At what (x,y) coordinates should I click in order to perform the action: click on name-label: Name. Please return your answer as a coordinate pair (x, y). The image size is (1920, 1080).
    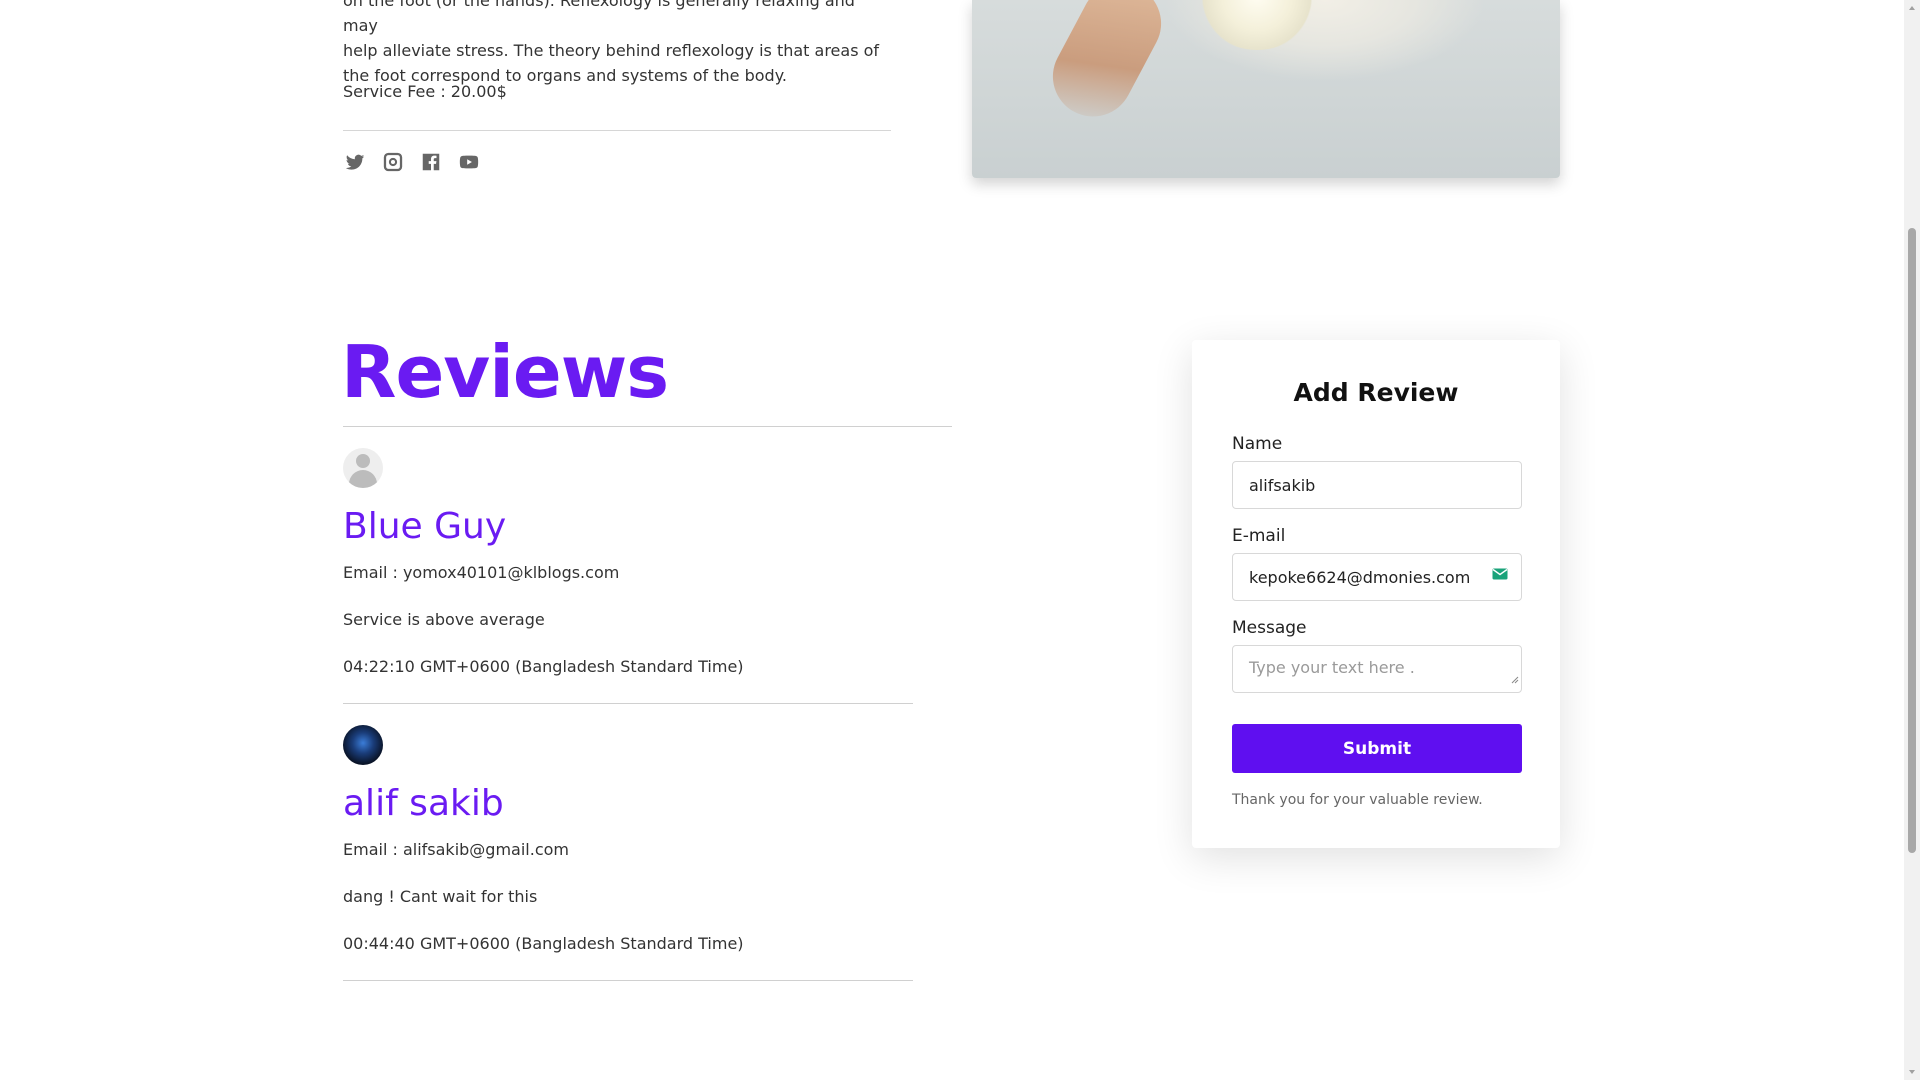
    Looking at the image, I should click on (1257, 444).